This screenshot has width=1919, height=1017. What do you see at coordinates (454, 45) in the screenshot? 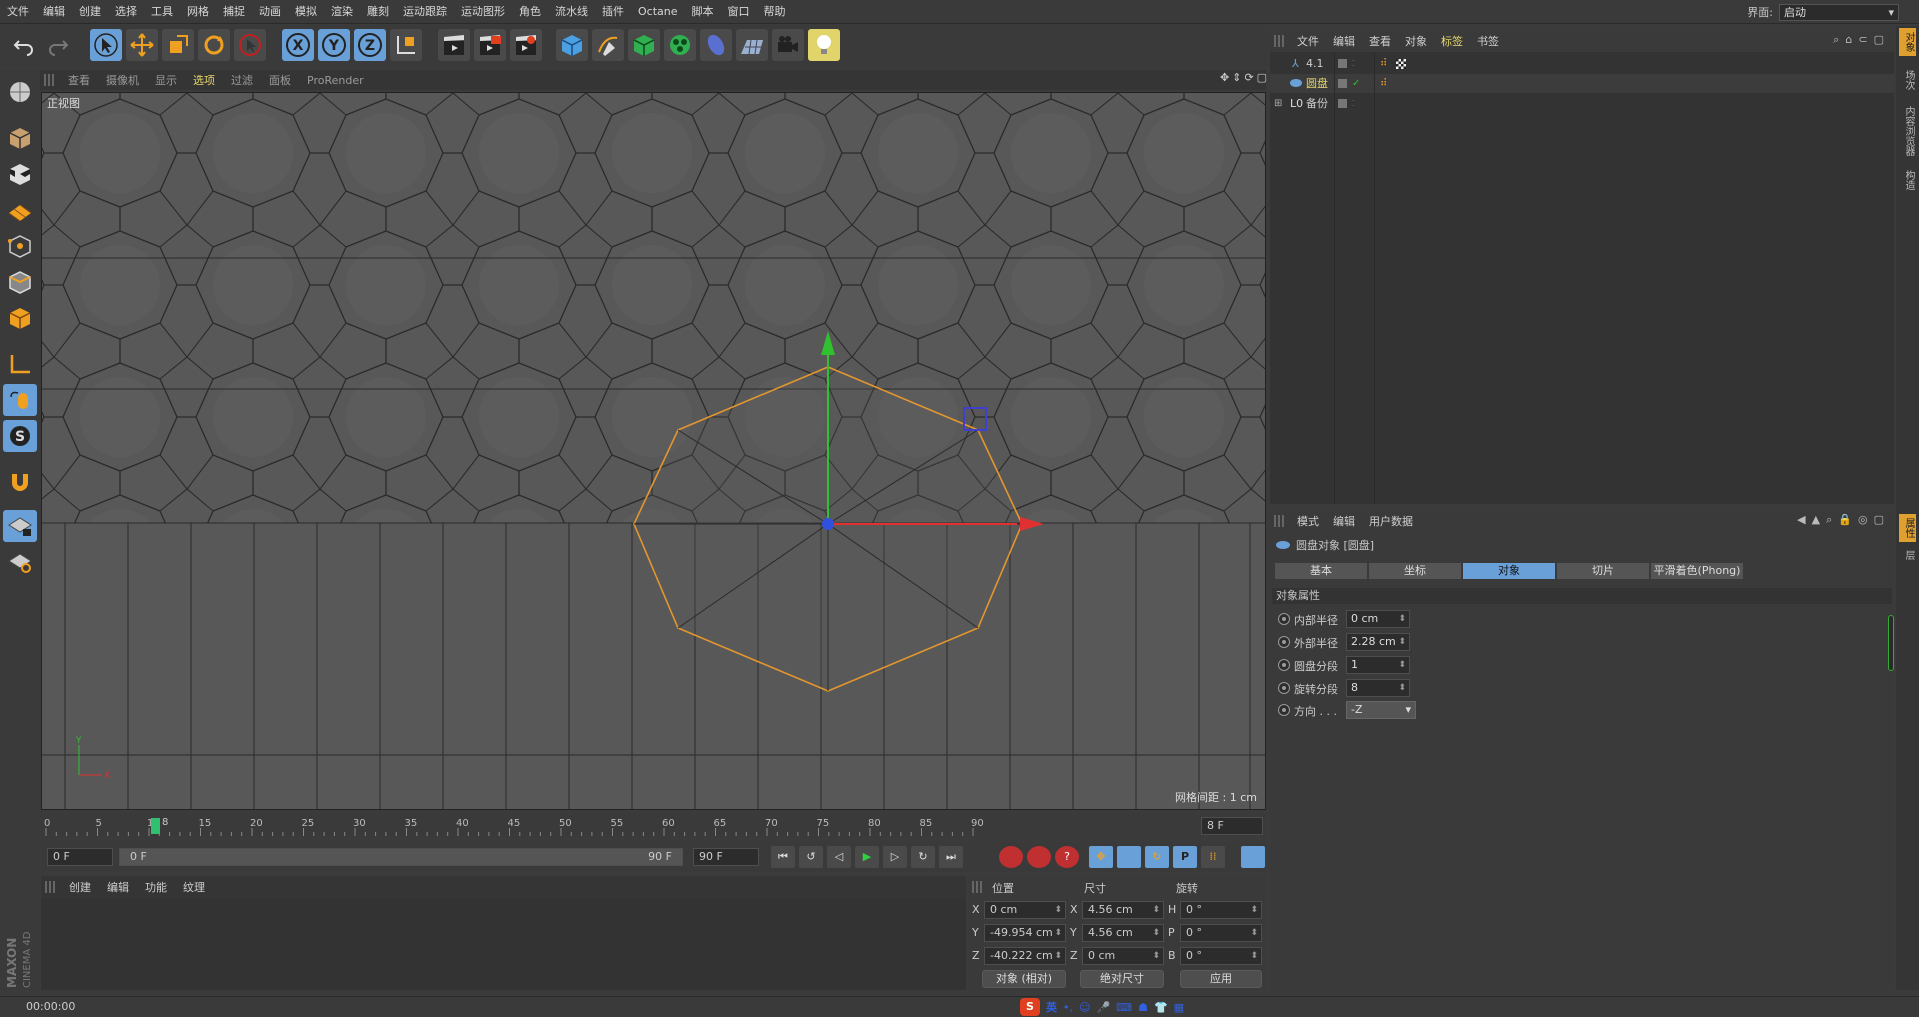
I see `render-view-button` at bounding box center [454, 45].